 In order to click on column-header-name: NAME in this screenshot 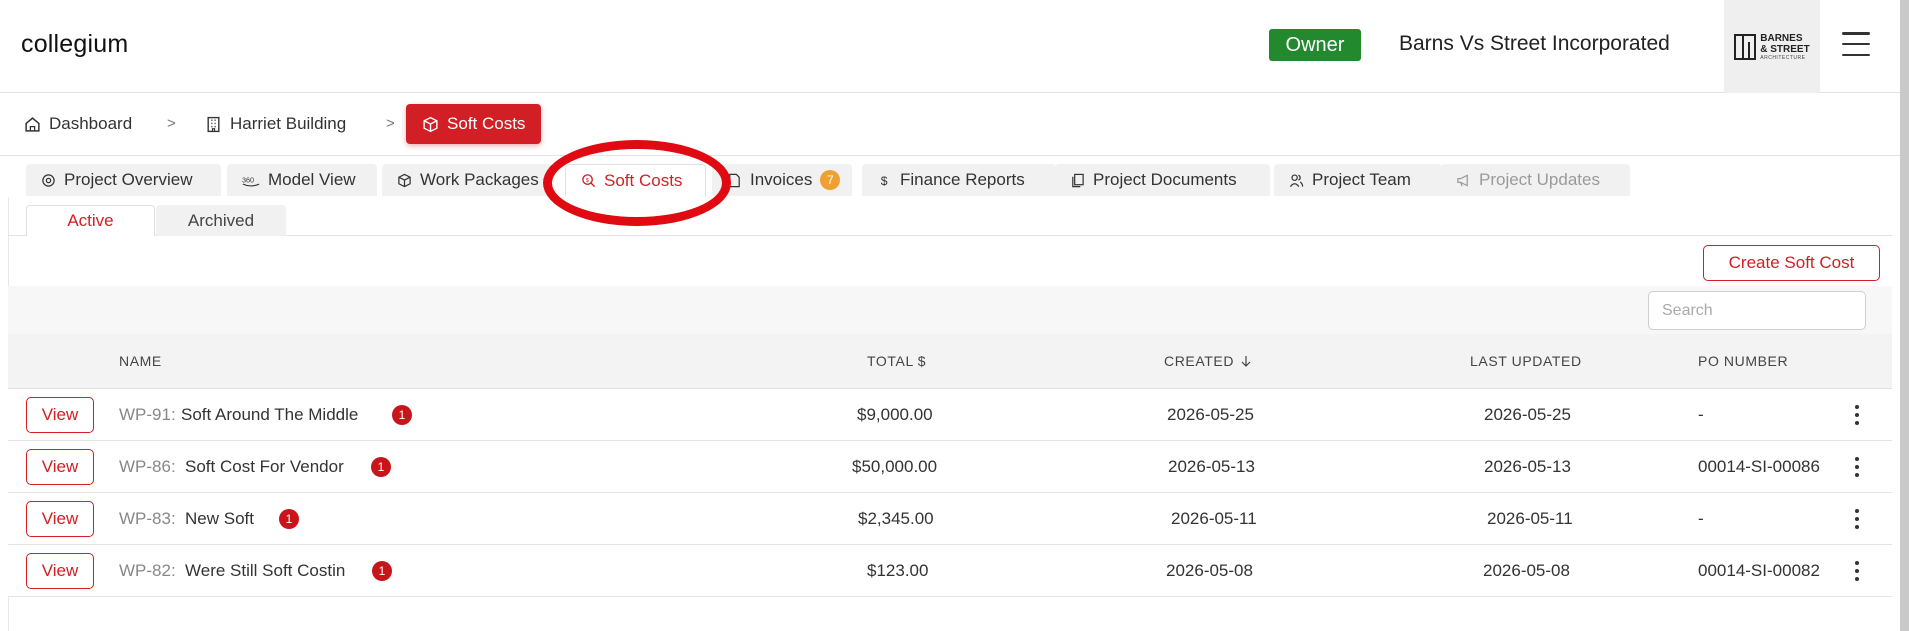, I will do `click(140, 361)`.